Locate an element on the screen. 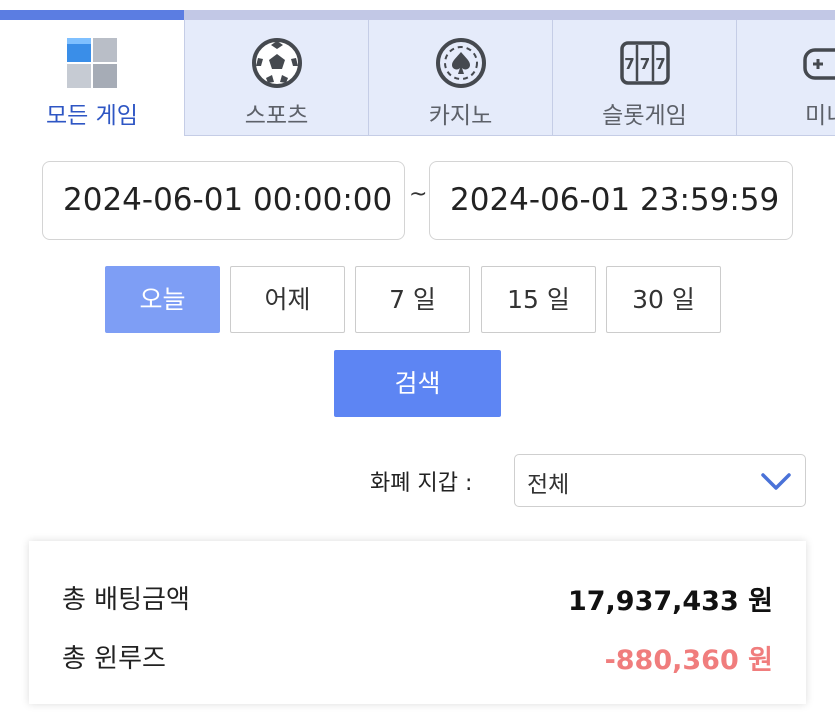 The height and width of the screenshot is (726, 835). tab-label: 카지노 is located at coordinates (460, 116).